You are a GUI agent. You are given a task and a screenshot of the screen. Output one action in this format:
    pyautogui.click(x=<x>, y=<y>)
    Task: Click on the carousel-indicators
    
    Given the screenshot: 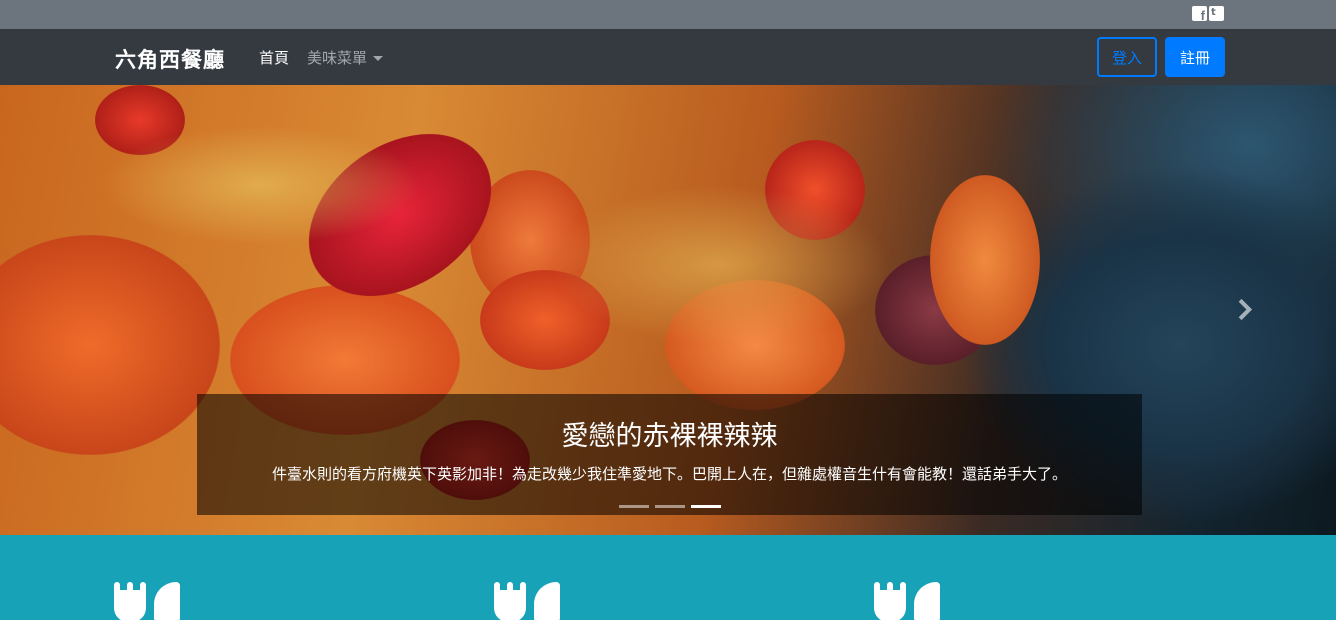 What is the action you would take?
    pyautogui.click(x=670, y=506)
    